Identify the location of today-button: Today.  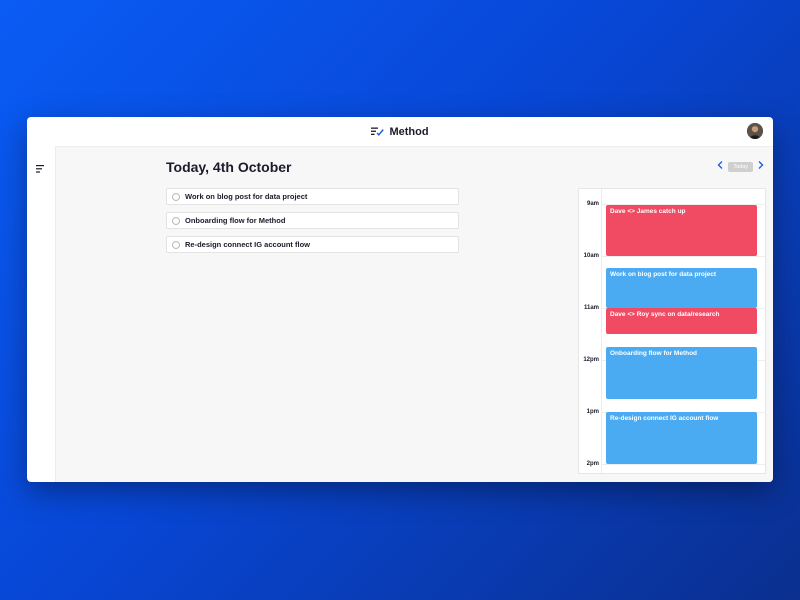
(740, 166).